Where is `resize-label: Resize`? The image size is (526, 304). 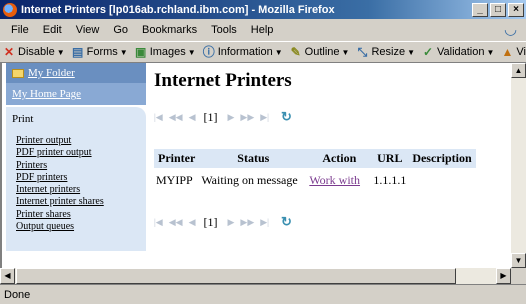 resize-label: Resize is located at coordinates (388, 52).